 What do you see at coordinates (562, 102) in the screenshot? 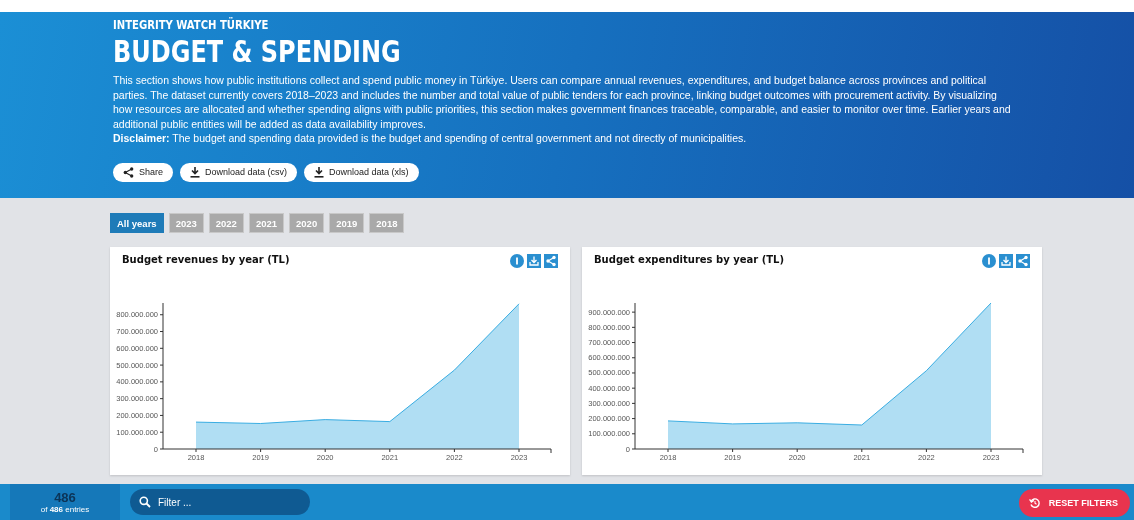
I see `section-description: This section shows how public institutions collect and spend public money in Türkiye. Users can compare annual revenues, expenditures, and budget balance across provinces and political parties. The dataset currently covers 2018–2023 and includes the number and total value of public tenders for each province, linking budget outcomes with procurement activity. By visualizing how resources are allocated and whether spending aligns with public priorities, this section makes government finances traceable, comparable, and easier to monitor over time. Earlier years and additional public entities will be added as data availability improves.` at bounding box center [562, 102].